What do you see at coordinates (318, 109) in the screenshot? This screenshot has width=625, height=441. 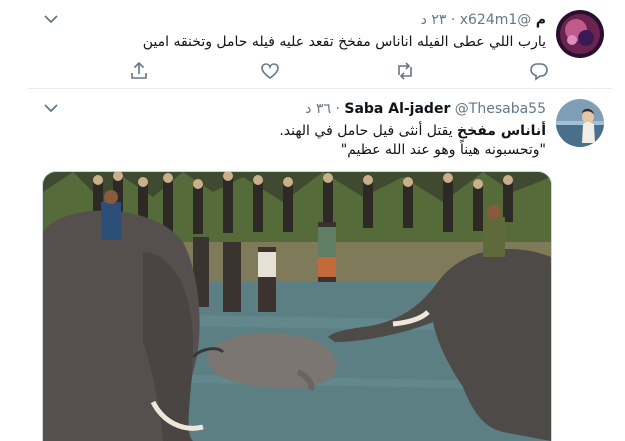 I see `timestamp: ٣٦ د` at bounding box center [318, 109].